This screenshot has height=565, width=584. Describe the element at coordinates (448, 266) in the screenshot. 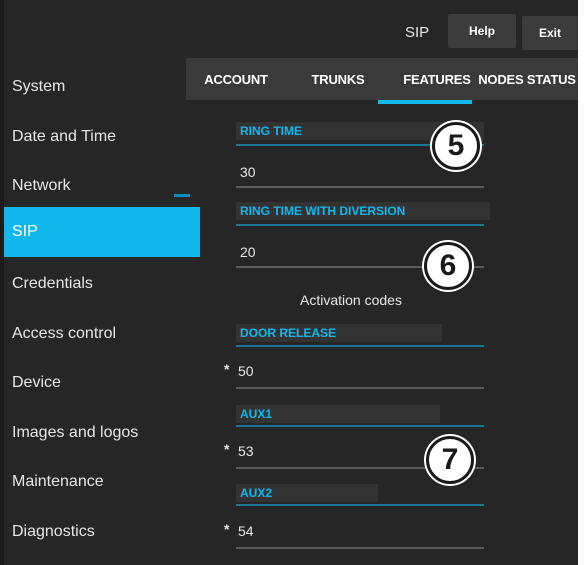

I see `callout-badge-6: 6` at that location.